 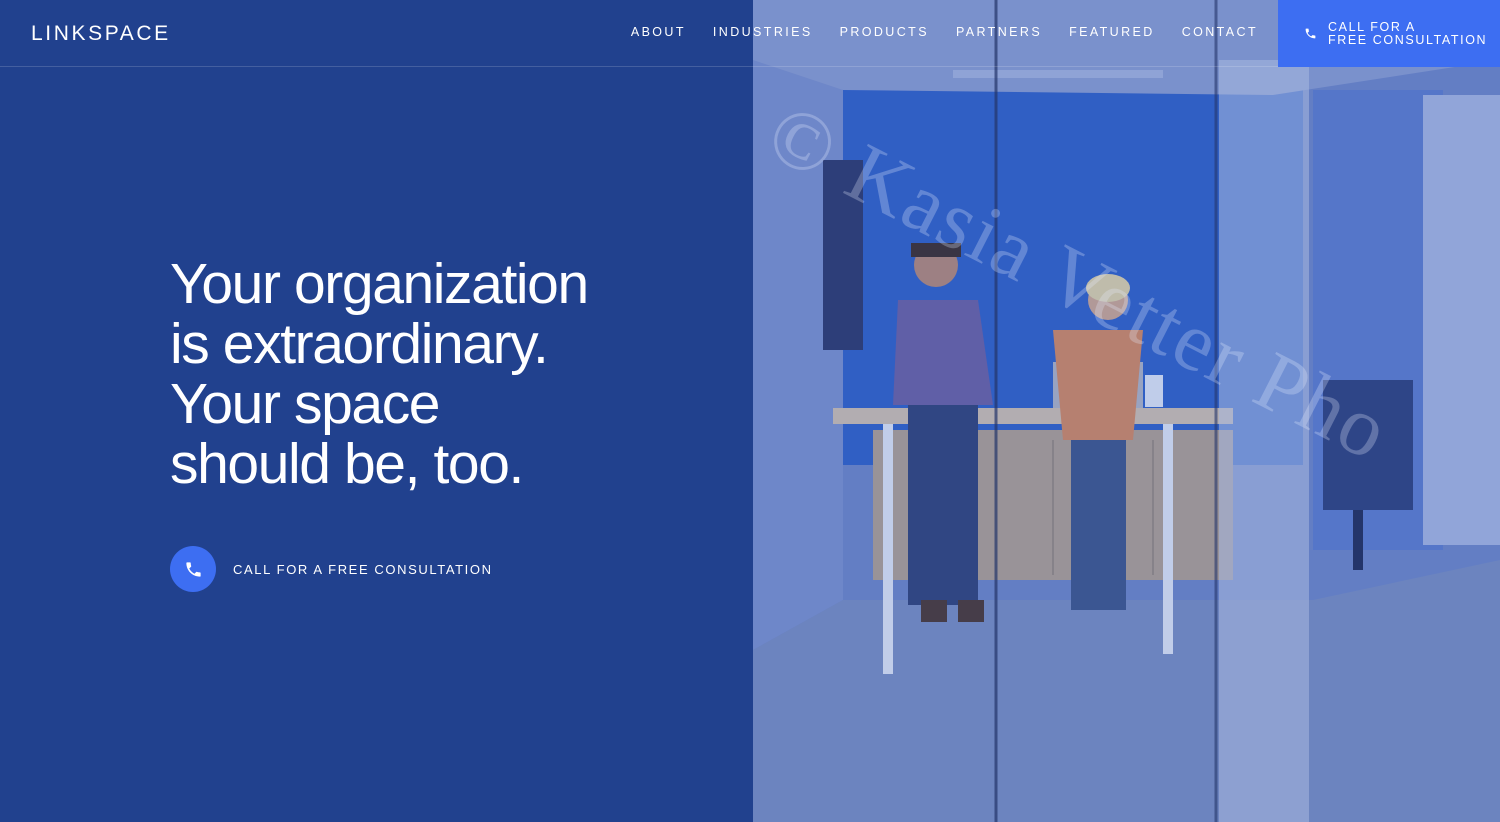 I want to click on header-call-label: CALL FOR A FREE CONSULTATION, so click(x=1408, y=33).